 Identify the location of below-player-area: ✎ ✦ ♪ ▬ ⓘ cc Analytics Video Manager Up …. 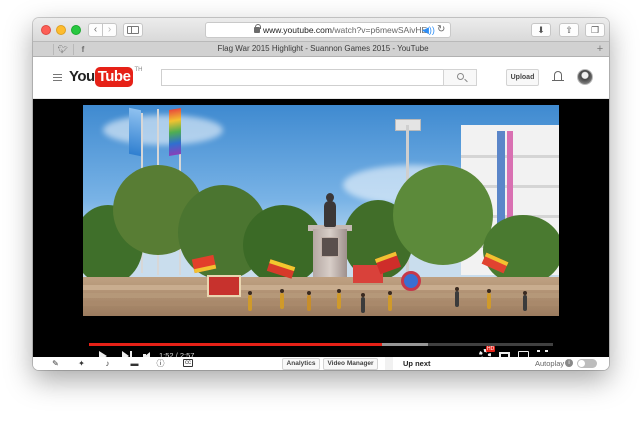
(321, 363).